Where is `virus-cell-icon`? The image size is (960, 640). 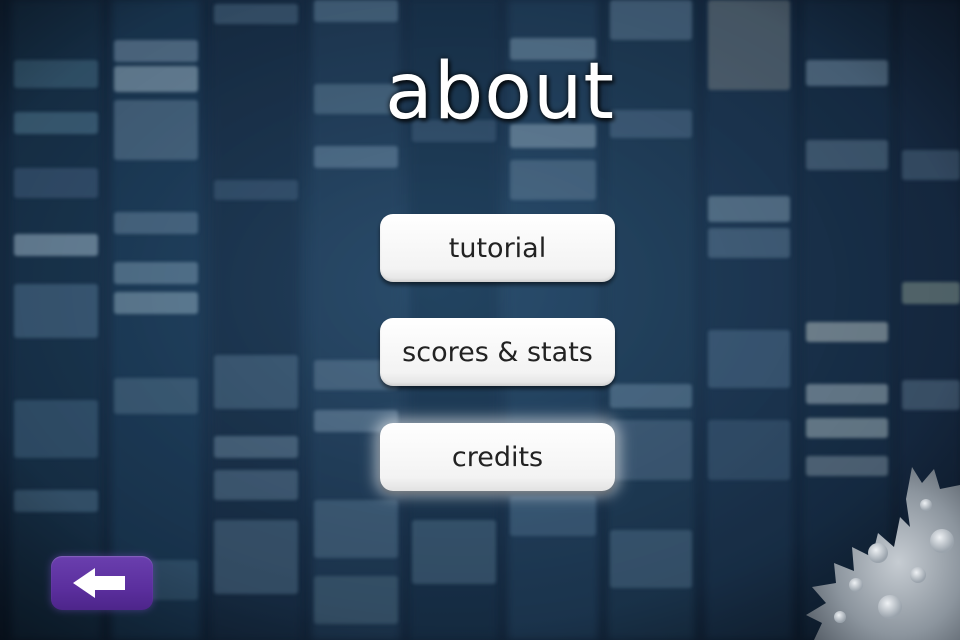 virus-cell-icon is located at coordinates (883, 553).